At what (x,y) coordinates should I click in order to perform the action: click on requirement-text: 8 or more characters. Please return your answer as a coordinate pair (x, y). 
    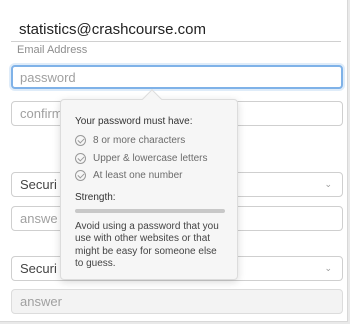
    Looking at the image, I should click on (139, 141).